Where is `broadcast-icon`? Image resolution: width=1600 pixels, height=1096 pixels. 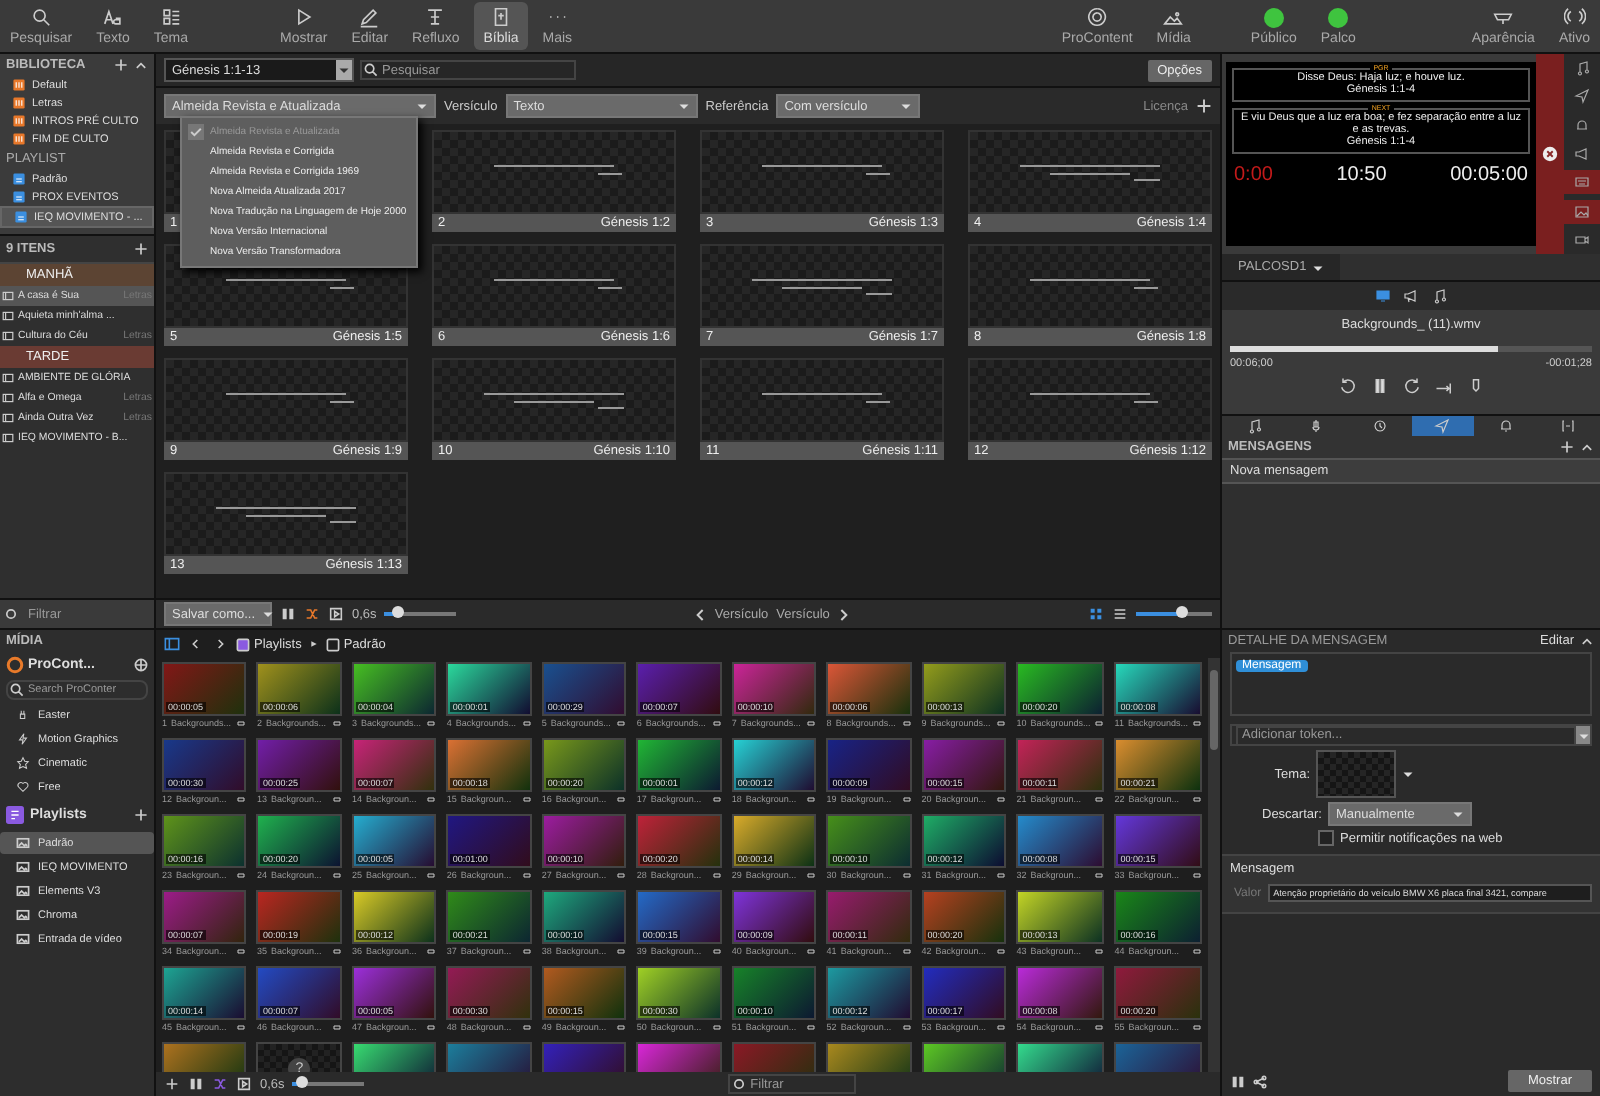 broadcast-icon is located at coordinates (1574, 17).